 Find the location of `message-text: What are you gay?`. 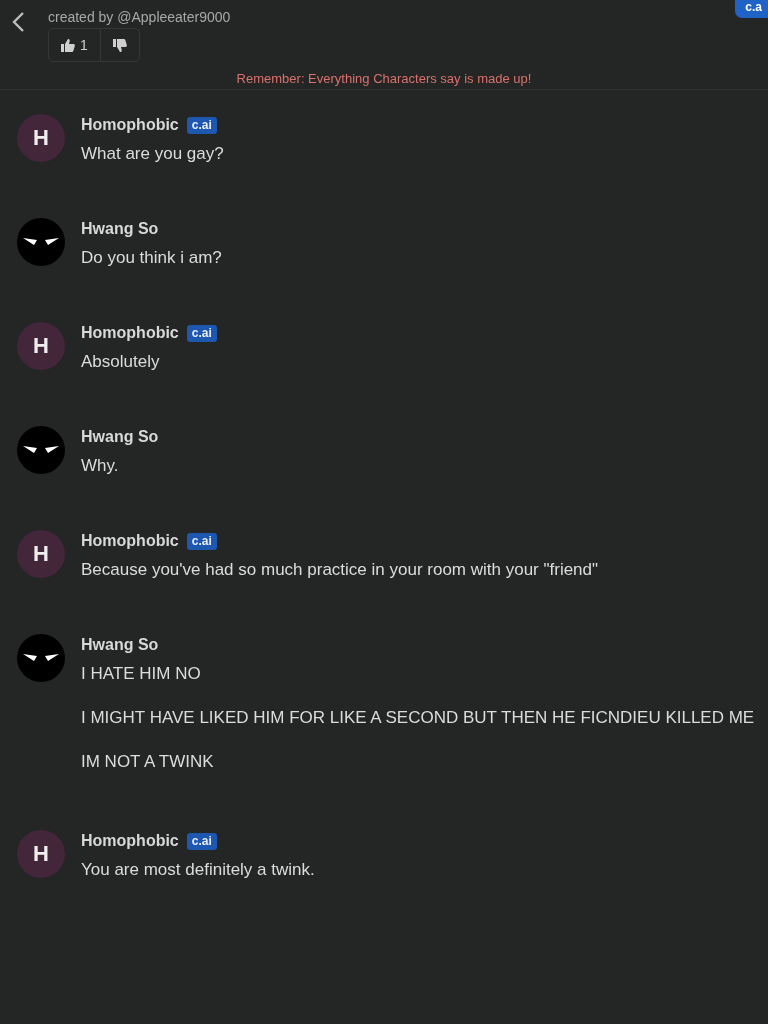

message-text: What are you gay? is located at coordinates (152, 154).